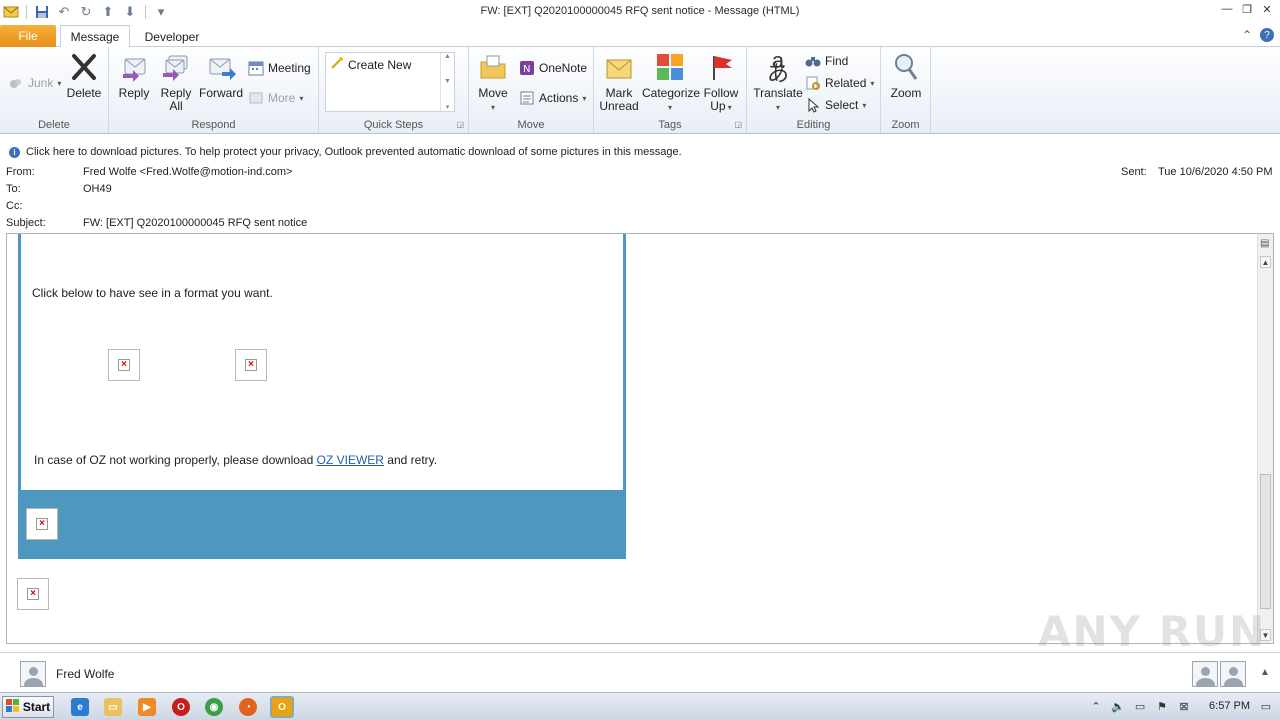 The image size is (1280, 720). What do you see at coordinates (1162, 706) in the screenshot?
I see `action-center-flag-icon: ⚑` at bounding box center [1162, 706].